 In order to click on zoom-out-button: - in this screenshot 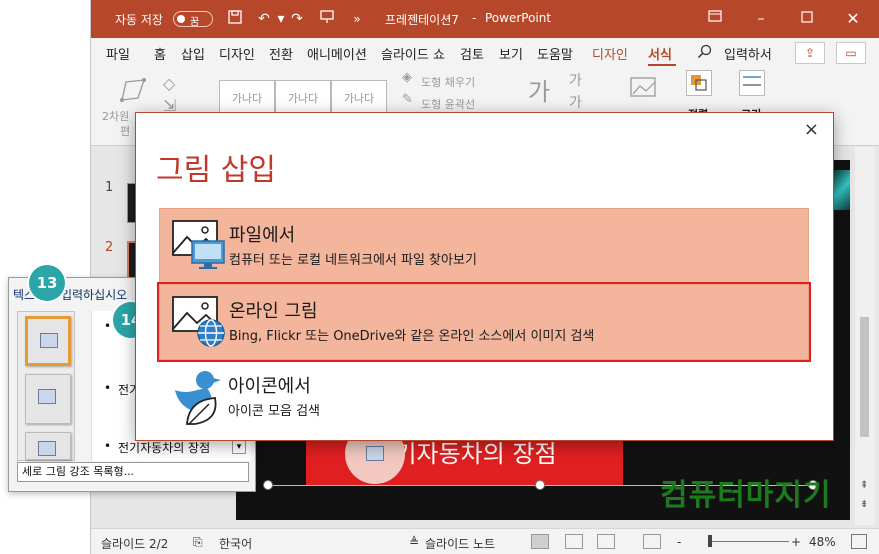, I will do `click(679, 542)`.